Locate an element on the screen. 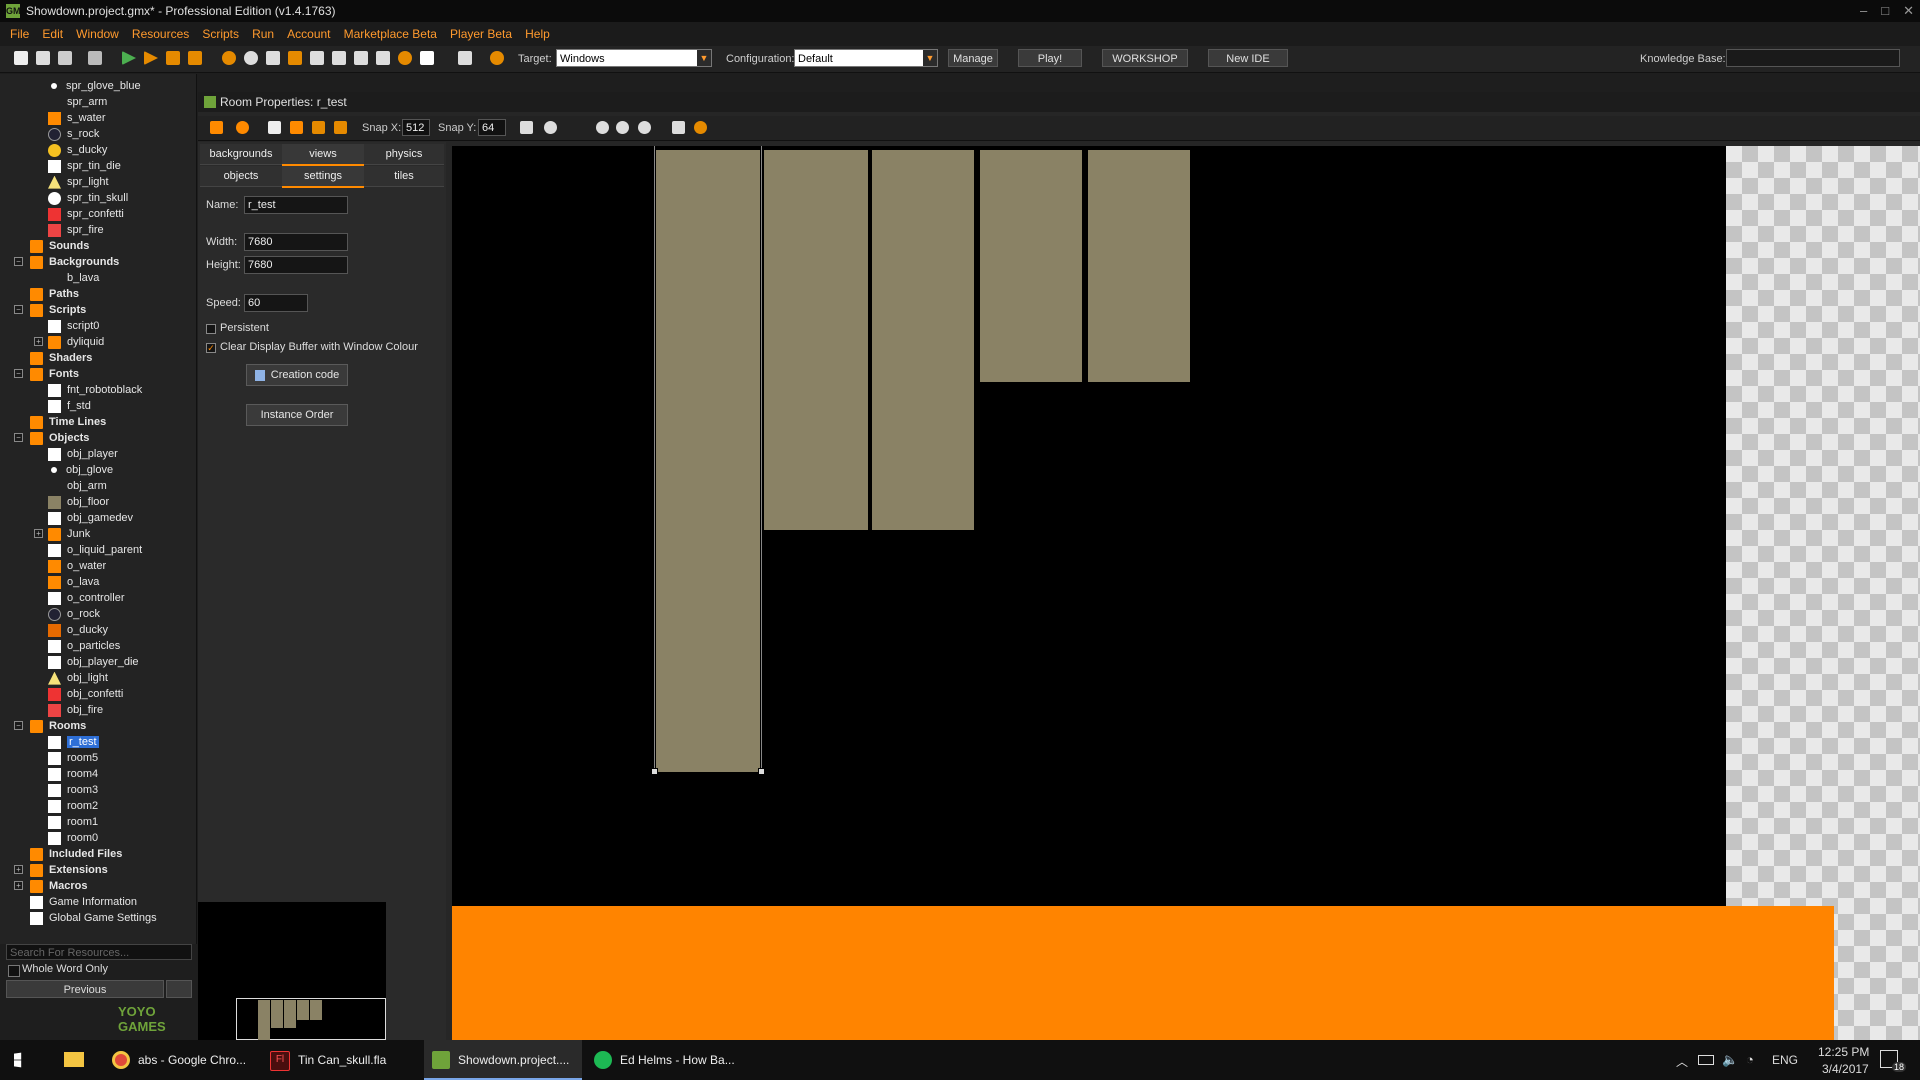 Image resolution: width=1920 pixels, height=1080 pixels. clear-icon is located at coordinates (274, 127).